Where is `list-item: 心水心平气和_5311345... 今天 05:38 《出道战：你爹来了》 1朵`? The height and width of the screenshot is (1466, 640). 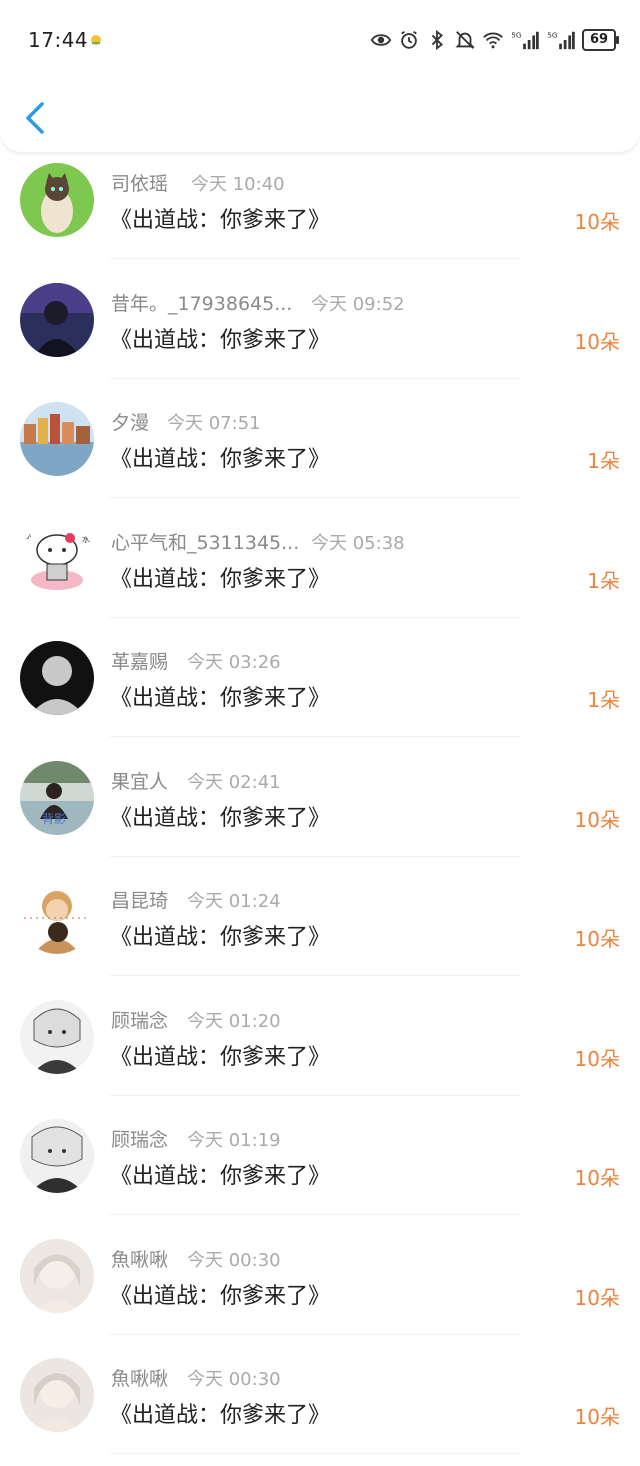
list-item: 心水心平气和_5311345... 今天 05:38 《出道战：你爹来了》 1朵 is located at coordinates (320, 570).